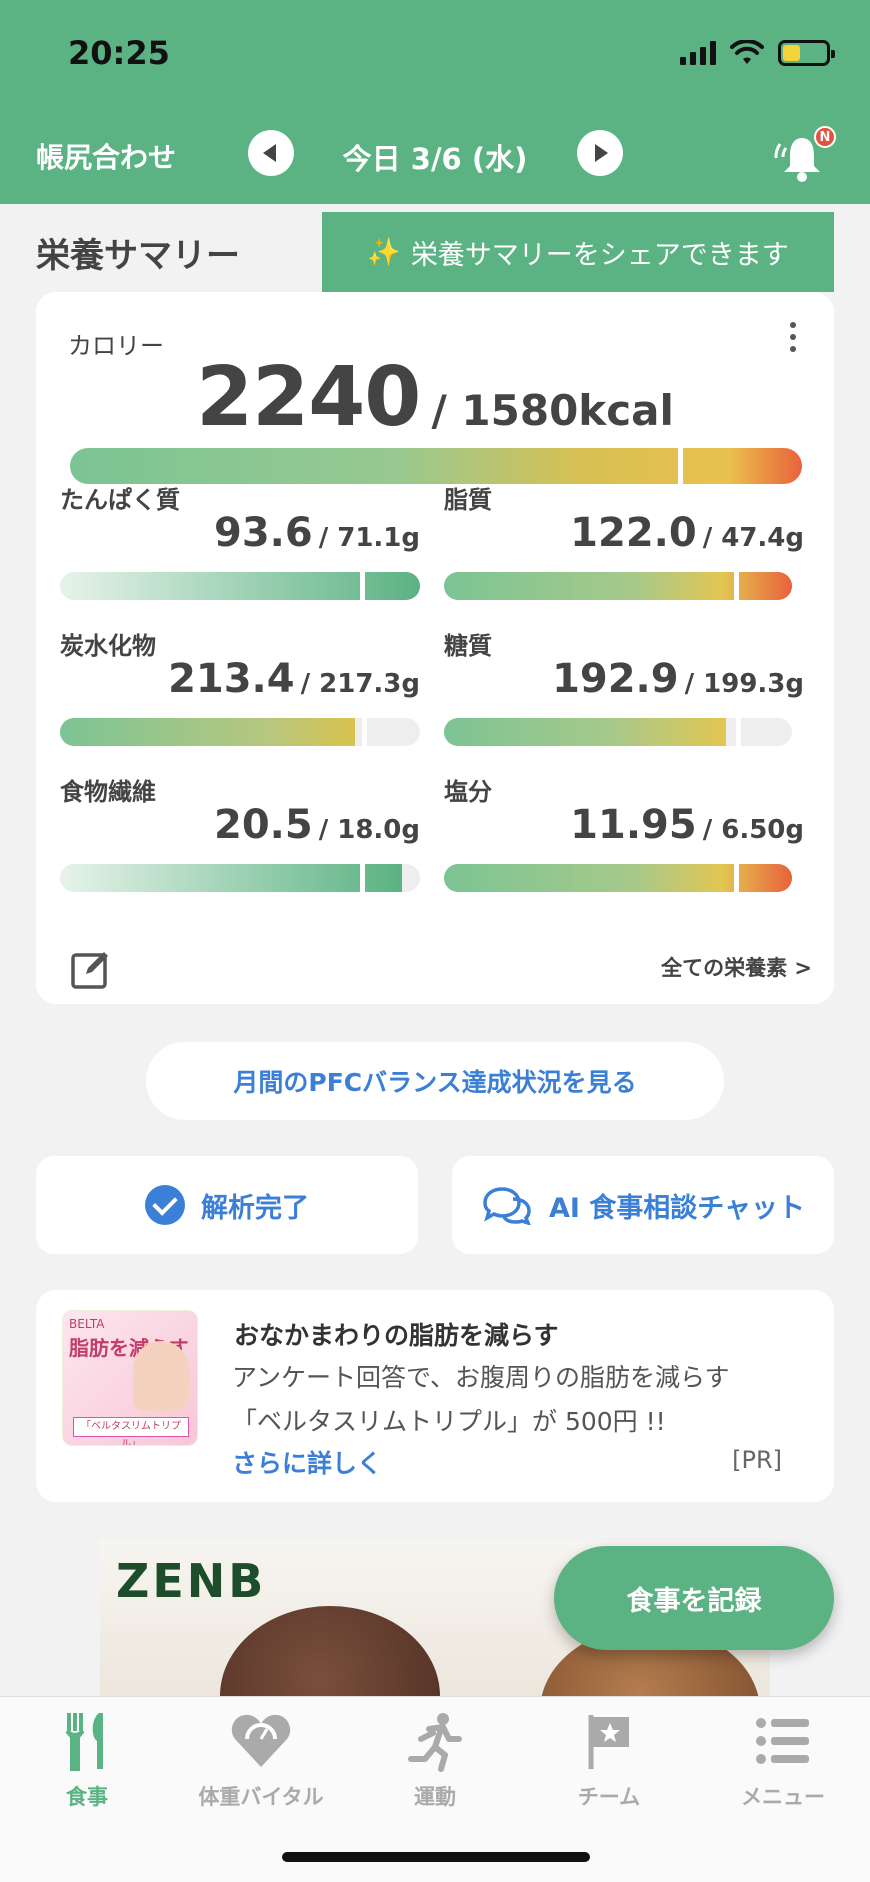  I want to click on home-indicator, so click(436, 1857).